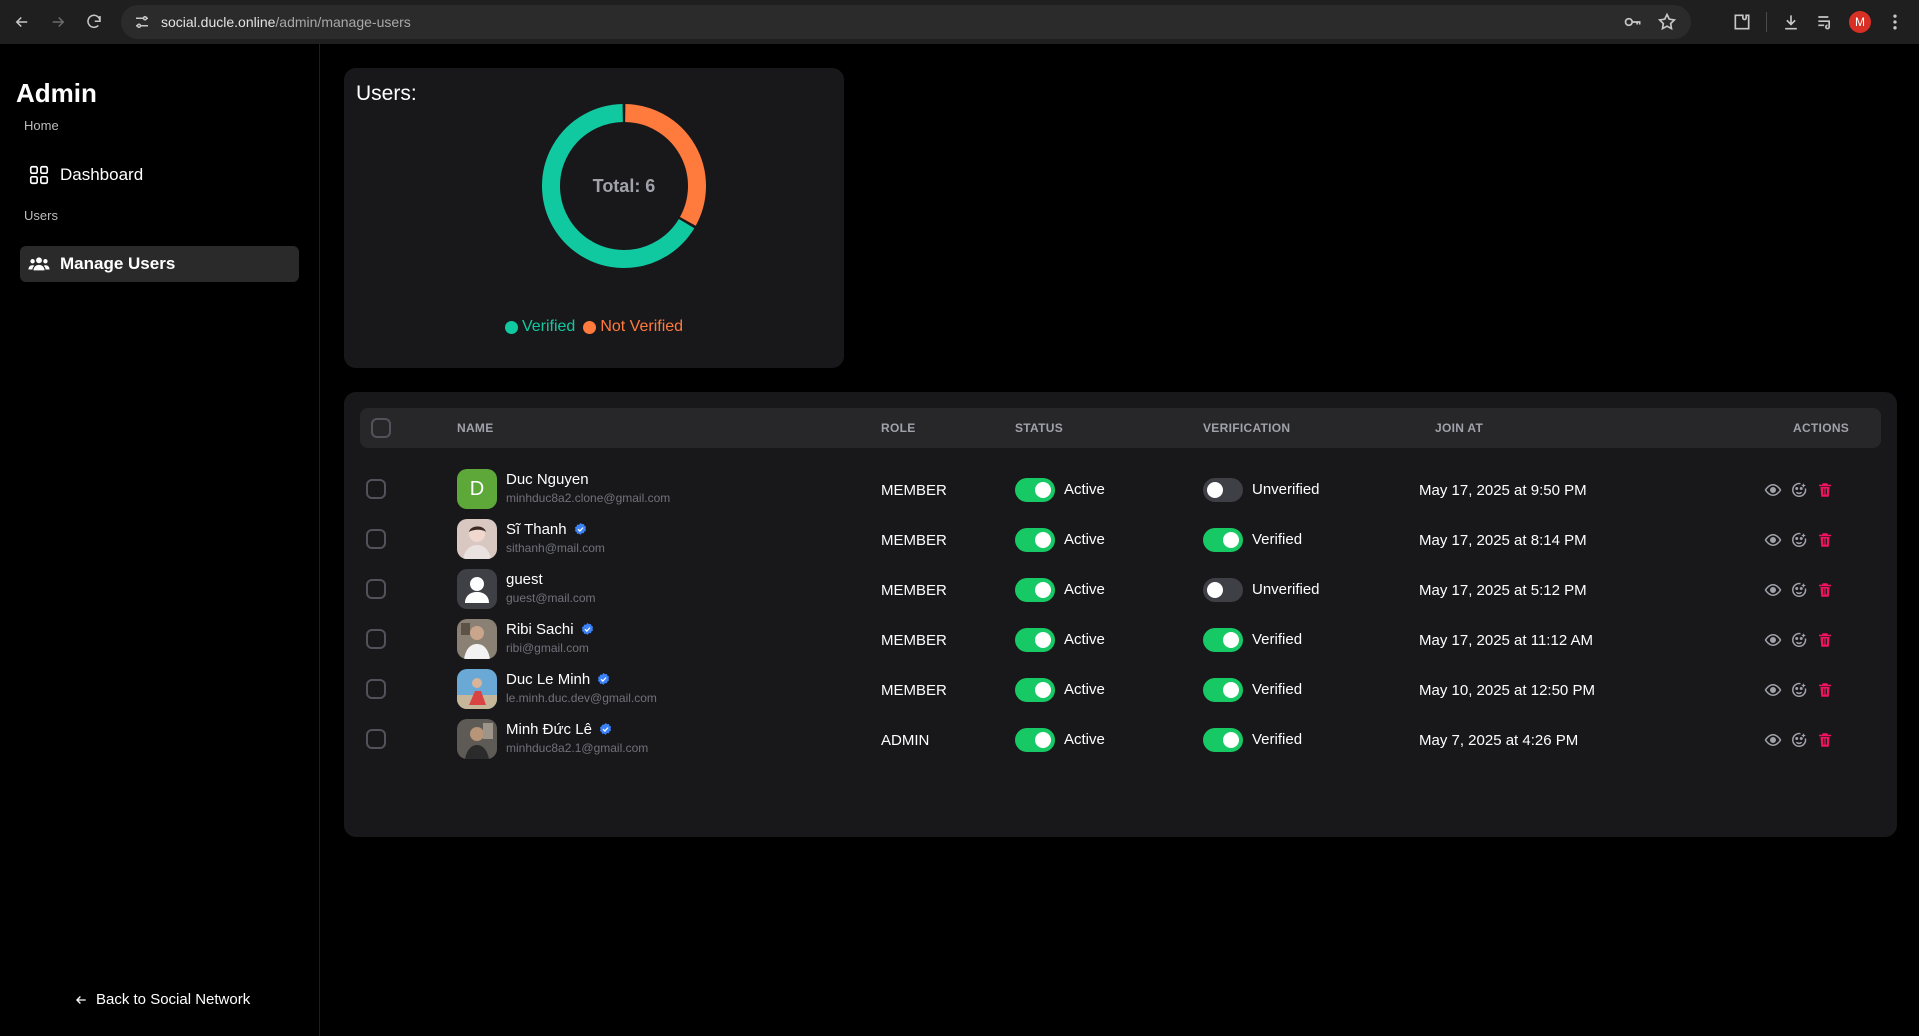 The image size is (1919, 1036). I want to click on column-header-actions: ACTIONS, so click(1821, 428).